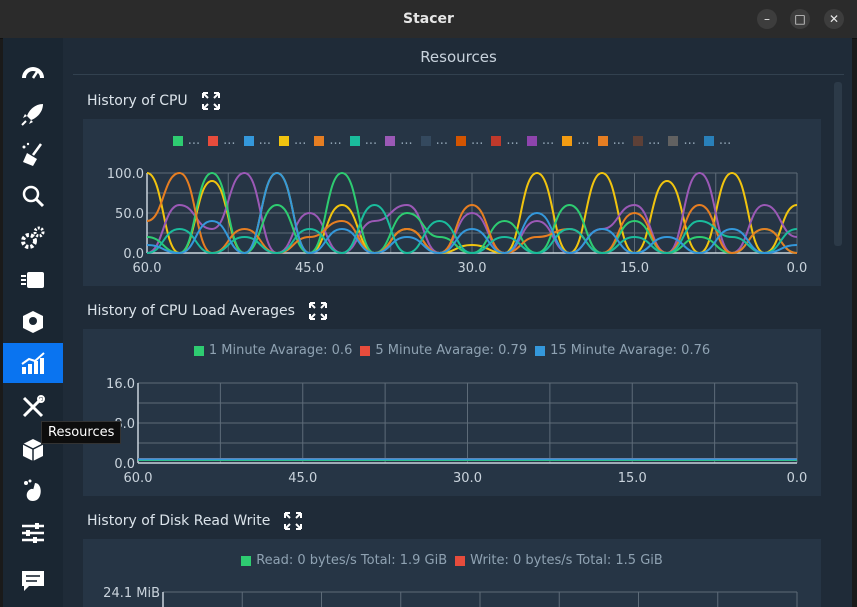 The image size is (857, 607). I want to click on sidebar-tooltip: Resources, so click(81, 432).